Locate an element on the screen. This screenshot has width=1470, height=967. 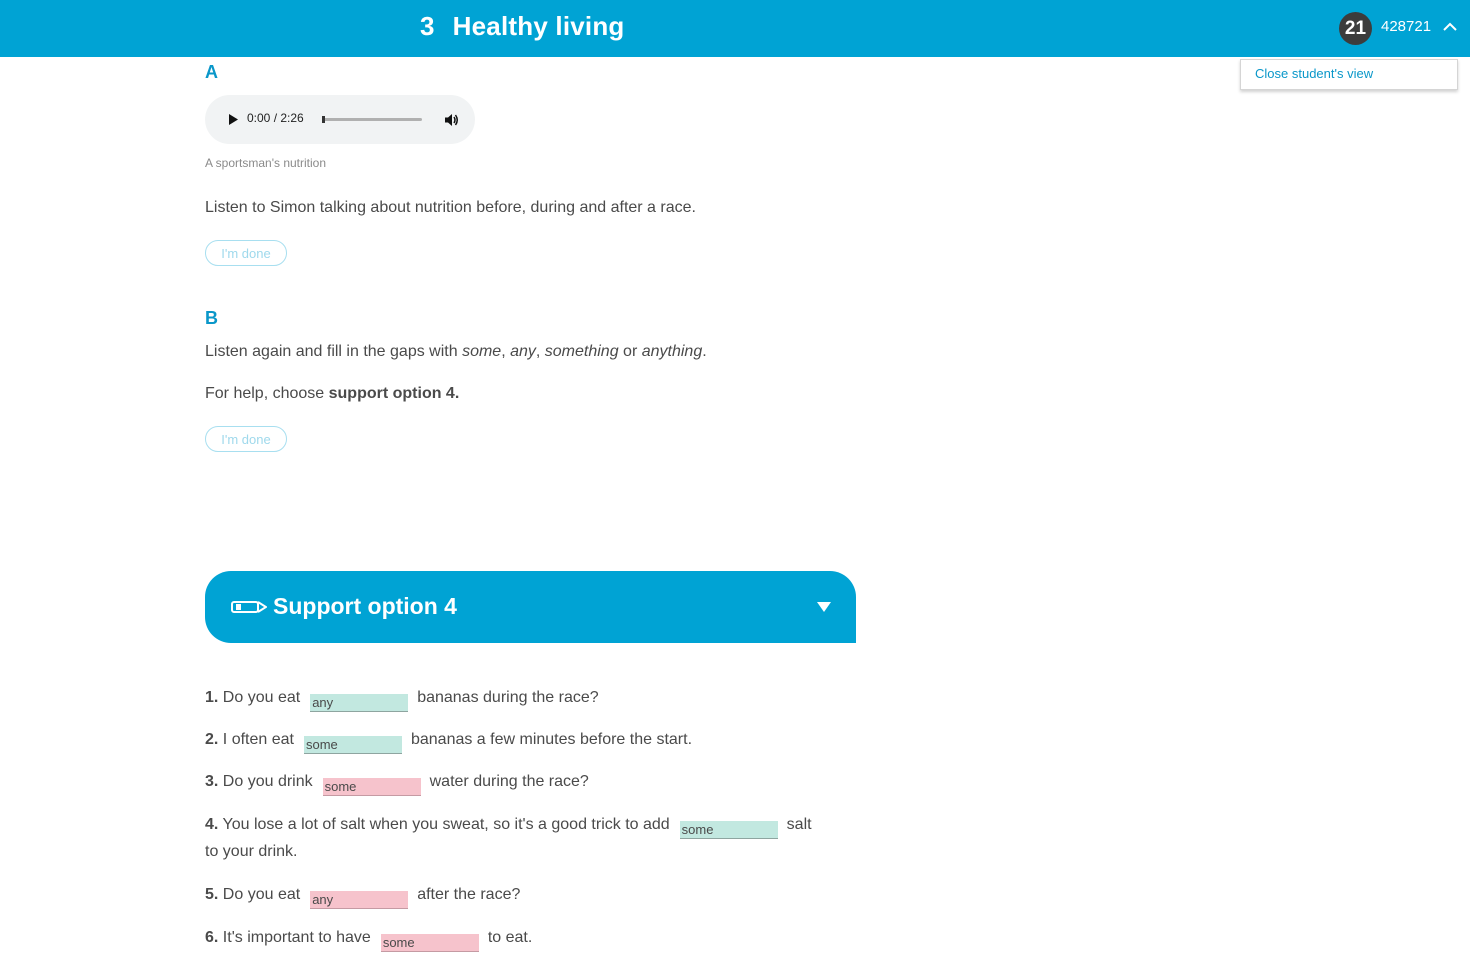
header-bar: 3 Healthy living 21 428721 is located at coordinates (735, 28).